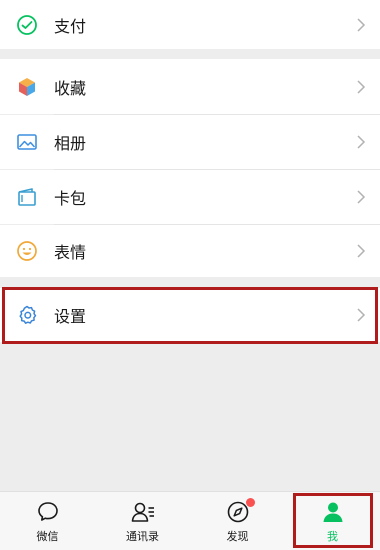 The height and width of the screenshot is (550, 380). What do you see at coordinates (70, 26) in the screenshot?
I see `menu-item-pay-label: 支付` at bounding box center [70, 26].